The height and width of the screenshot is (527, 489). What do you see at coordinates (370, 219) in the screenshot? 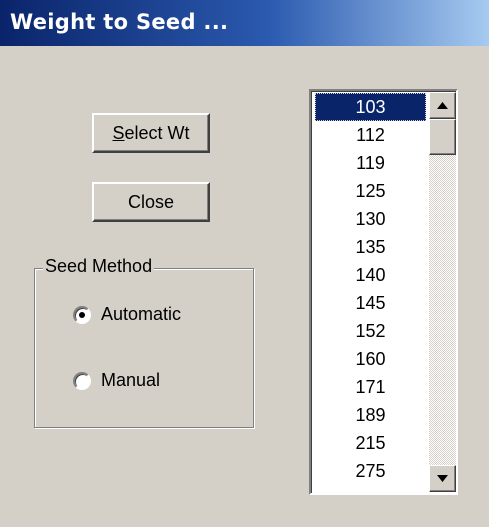
I see `weight-list-item: 130` at bounding box center [370, 219].